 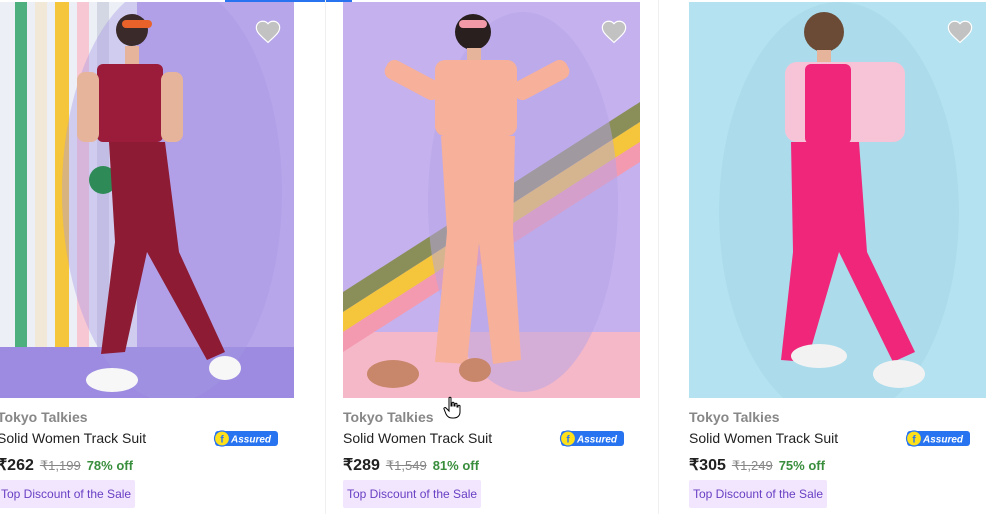 What do you see at coordinates (752, 465) in the screenshot?
I see `original-price: ₹1,249` at bounding box center [752, 465].